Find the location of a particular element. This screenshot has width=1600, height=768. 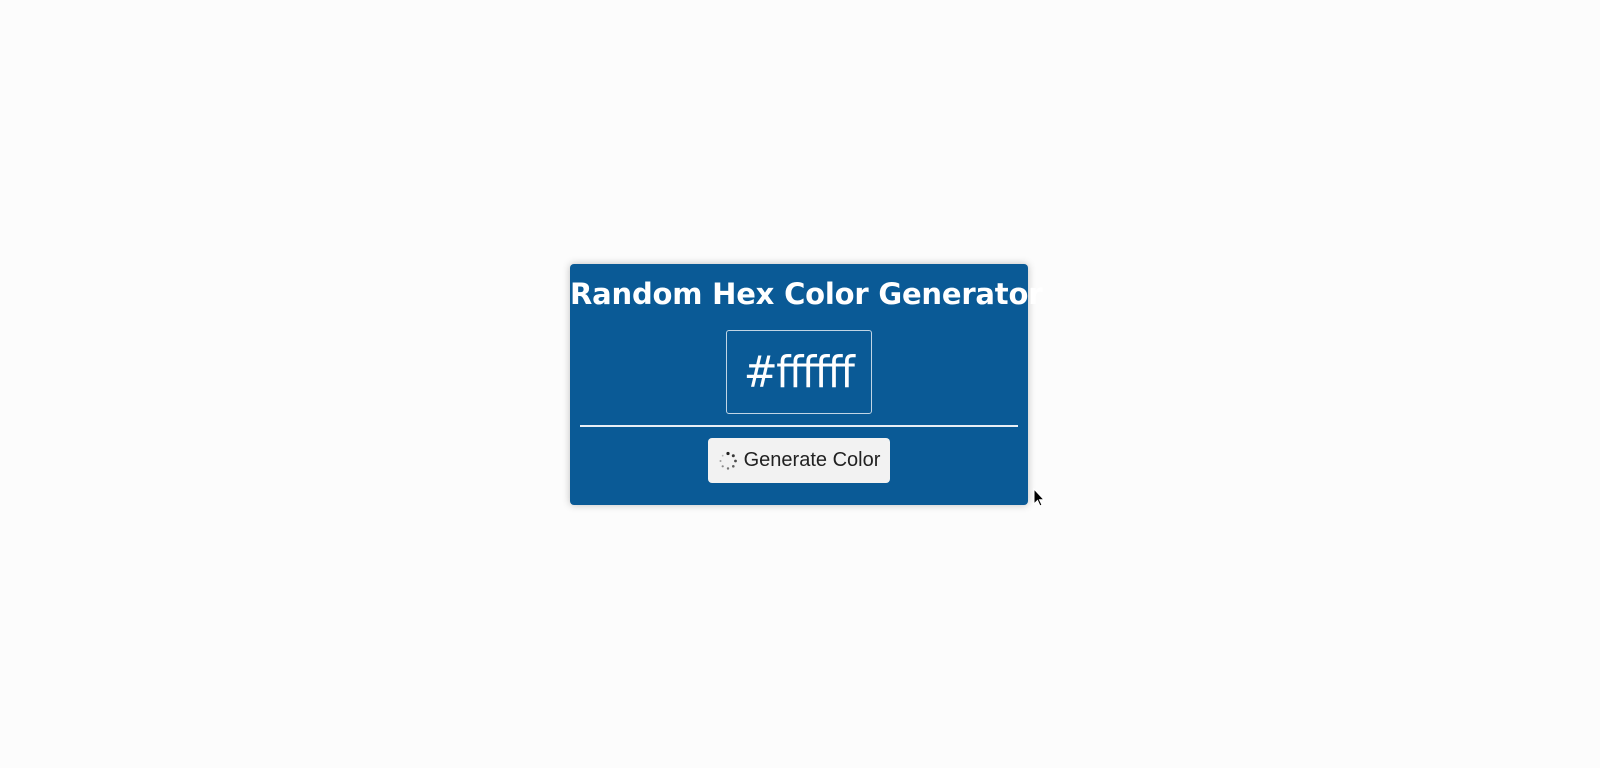

hex-value-box: #ffffff is located at coordinates (799, 372).